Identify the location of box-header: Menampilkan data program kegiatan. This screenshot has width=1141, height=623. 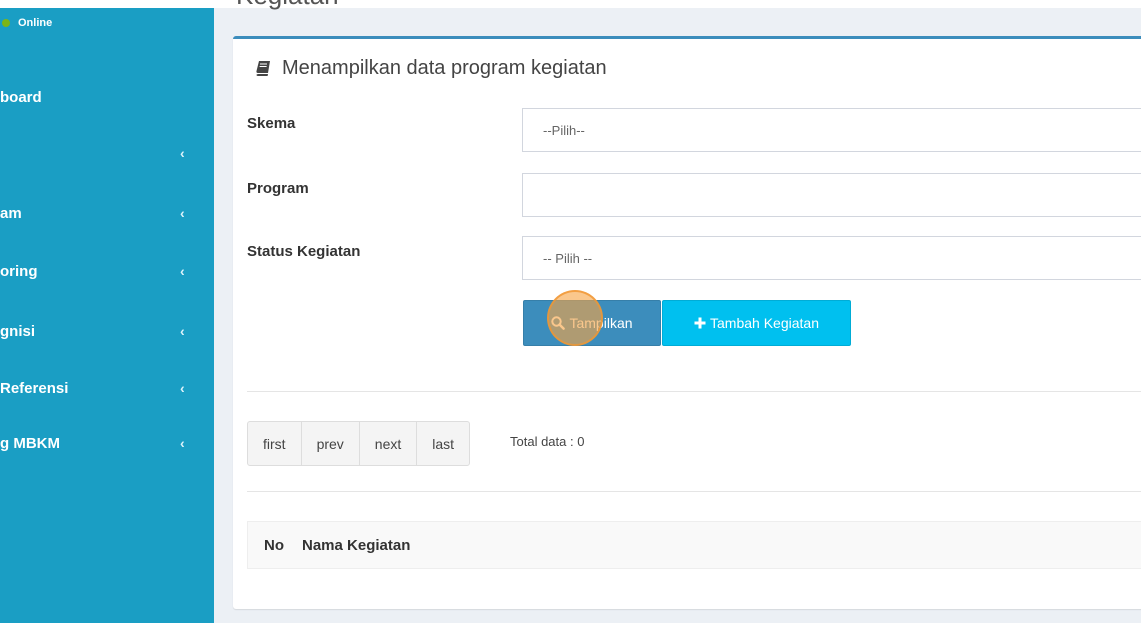
(431, 68).